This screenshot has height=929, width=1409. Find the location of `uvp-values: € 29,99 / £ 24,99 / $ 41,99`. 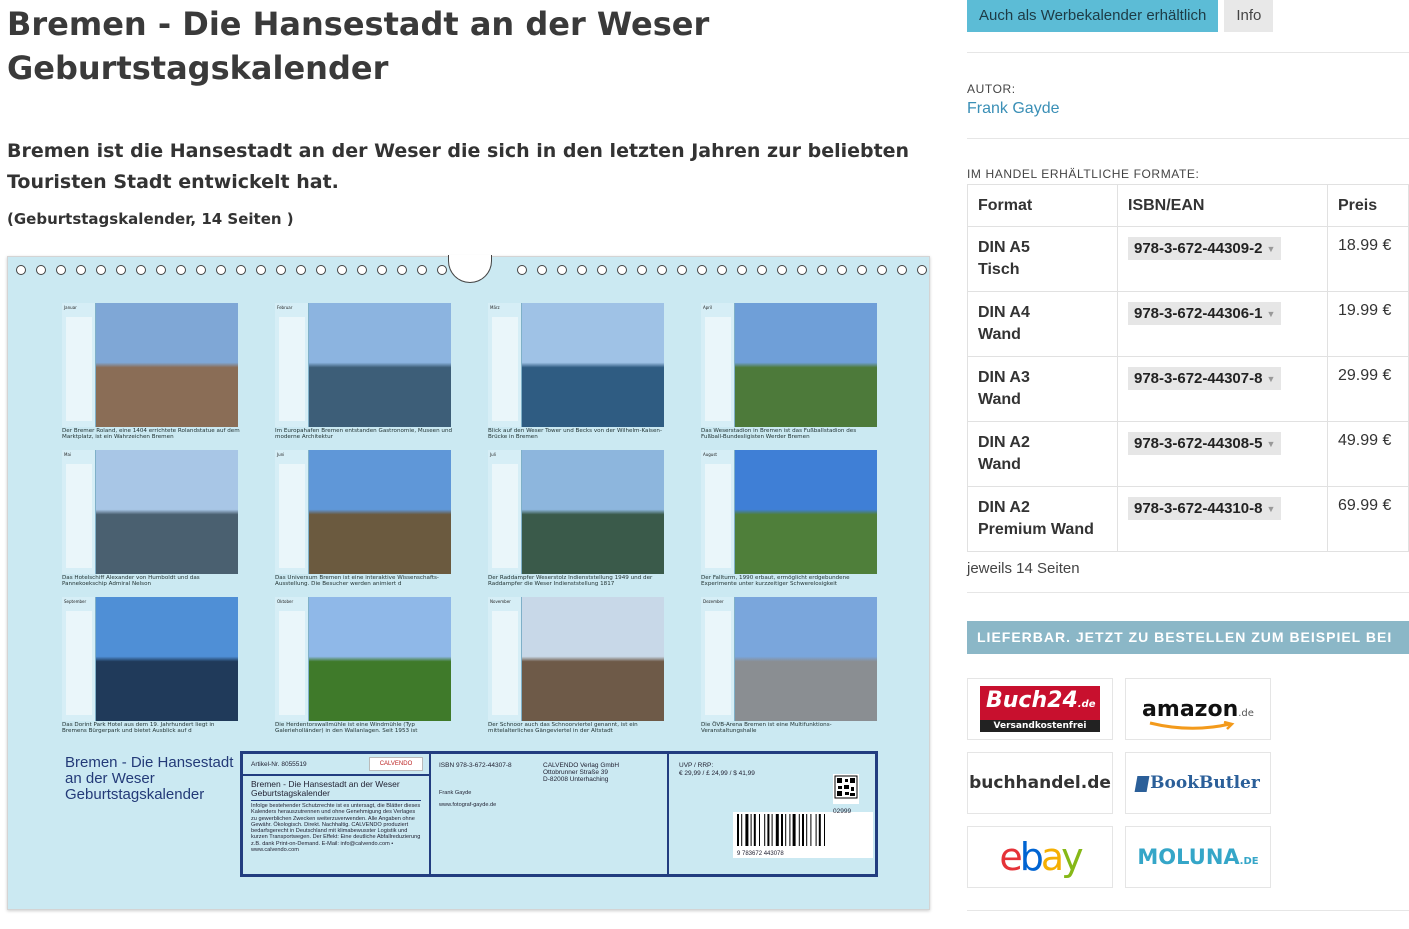

uvp-values: € 29,99 / £ 24,99 / $ 41,99 is located at coordinates (717, 773).